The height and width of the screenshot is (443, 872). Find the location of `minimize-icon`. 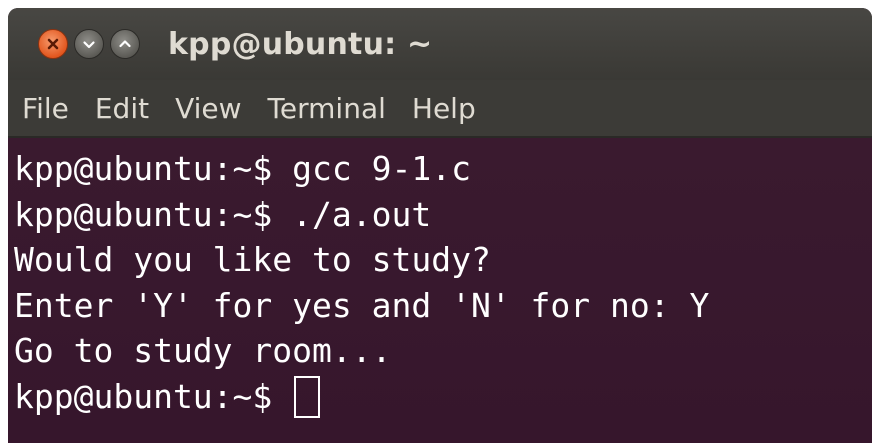

minimize-icon is located at coordinates (89, 45).